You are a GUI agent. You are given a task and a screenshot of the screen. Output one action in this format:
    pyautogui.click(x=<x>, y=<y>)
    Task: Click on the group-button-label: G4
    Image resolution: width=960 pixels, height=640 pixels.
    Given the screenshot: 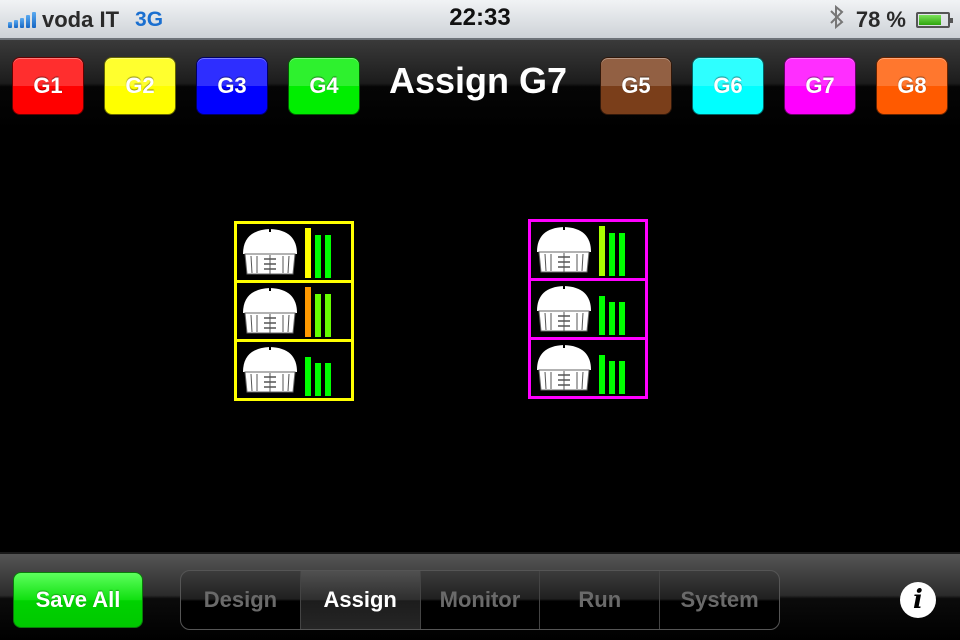 What is the action you would take?
    pyautogui.click(x=324, y=85)
    